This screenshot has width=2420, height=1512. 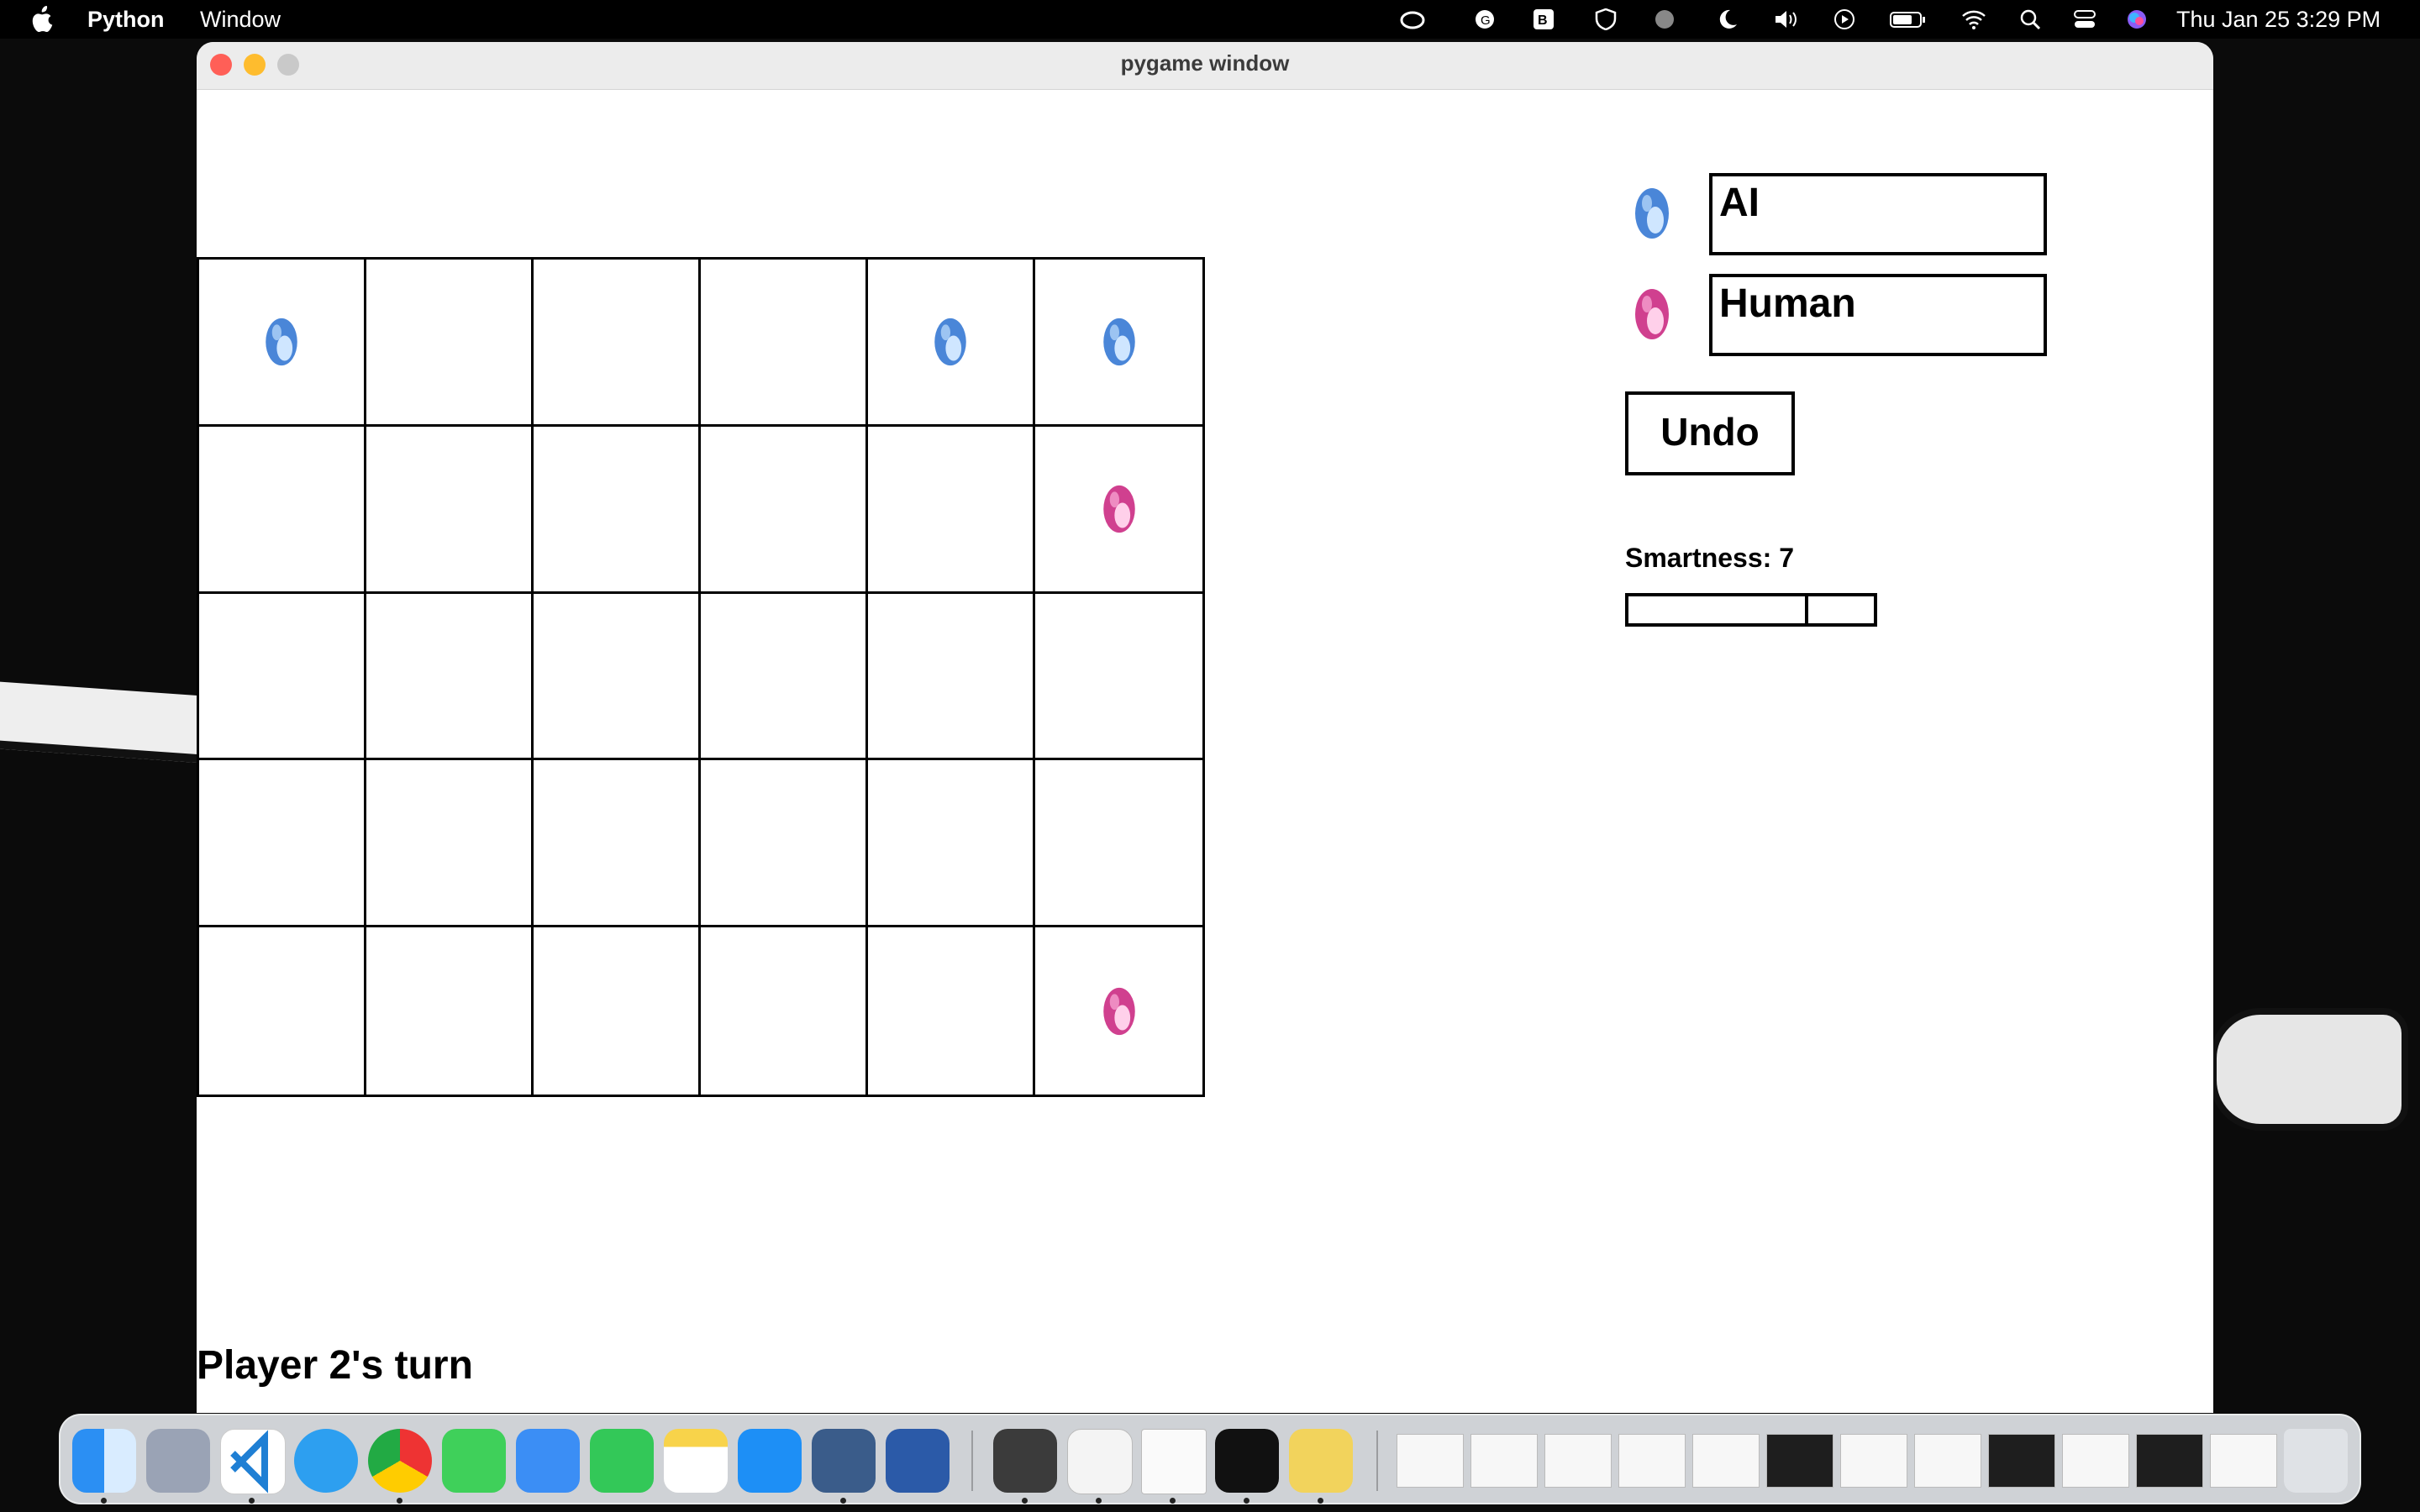 I want to click on vscode-icon, so click(x=253, y=1461).